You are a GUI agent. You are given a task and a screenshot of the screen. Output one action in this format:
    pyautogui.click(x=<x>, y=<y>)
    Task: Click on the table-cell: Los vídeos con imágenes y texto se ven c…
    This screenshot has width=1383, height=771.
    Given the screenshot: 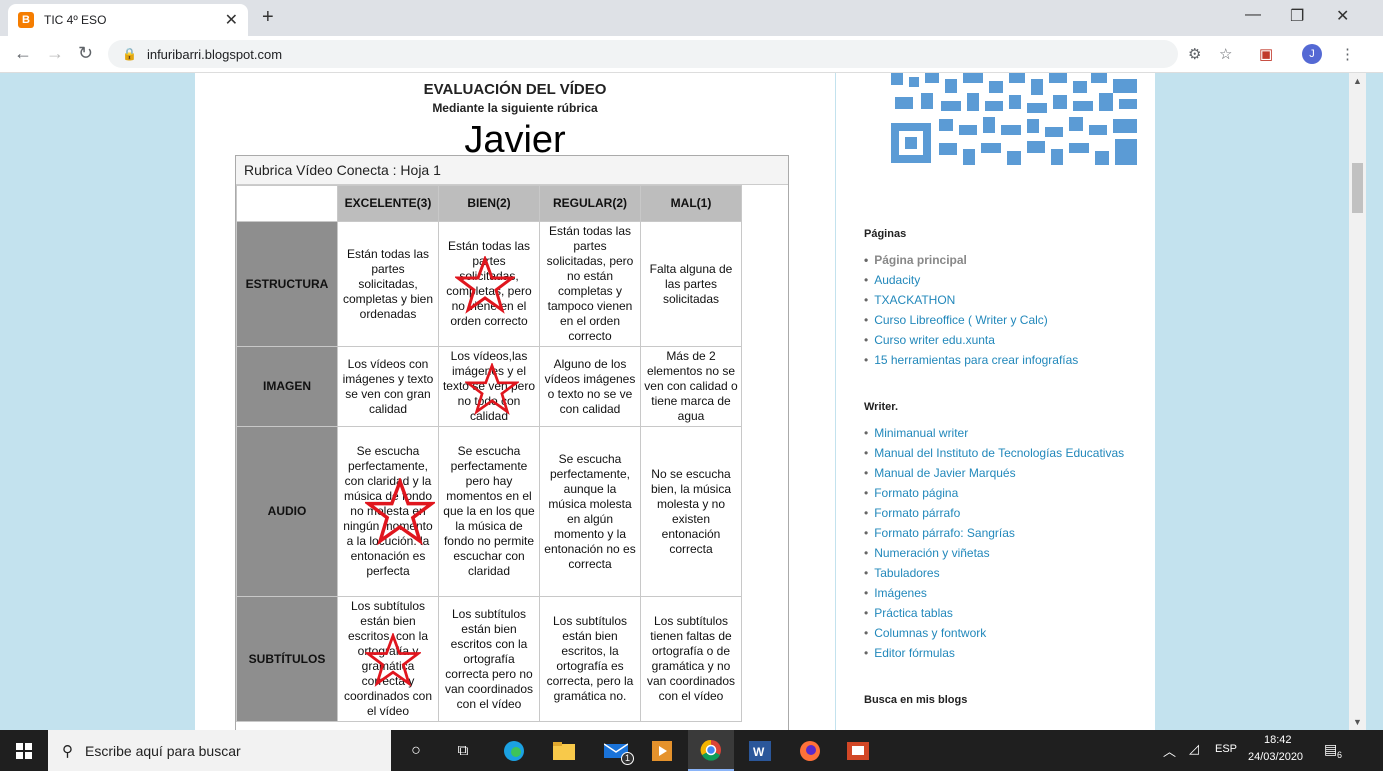 What is the action you would take?
    pyautogui.click(x=388, y=386)
    